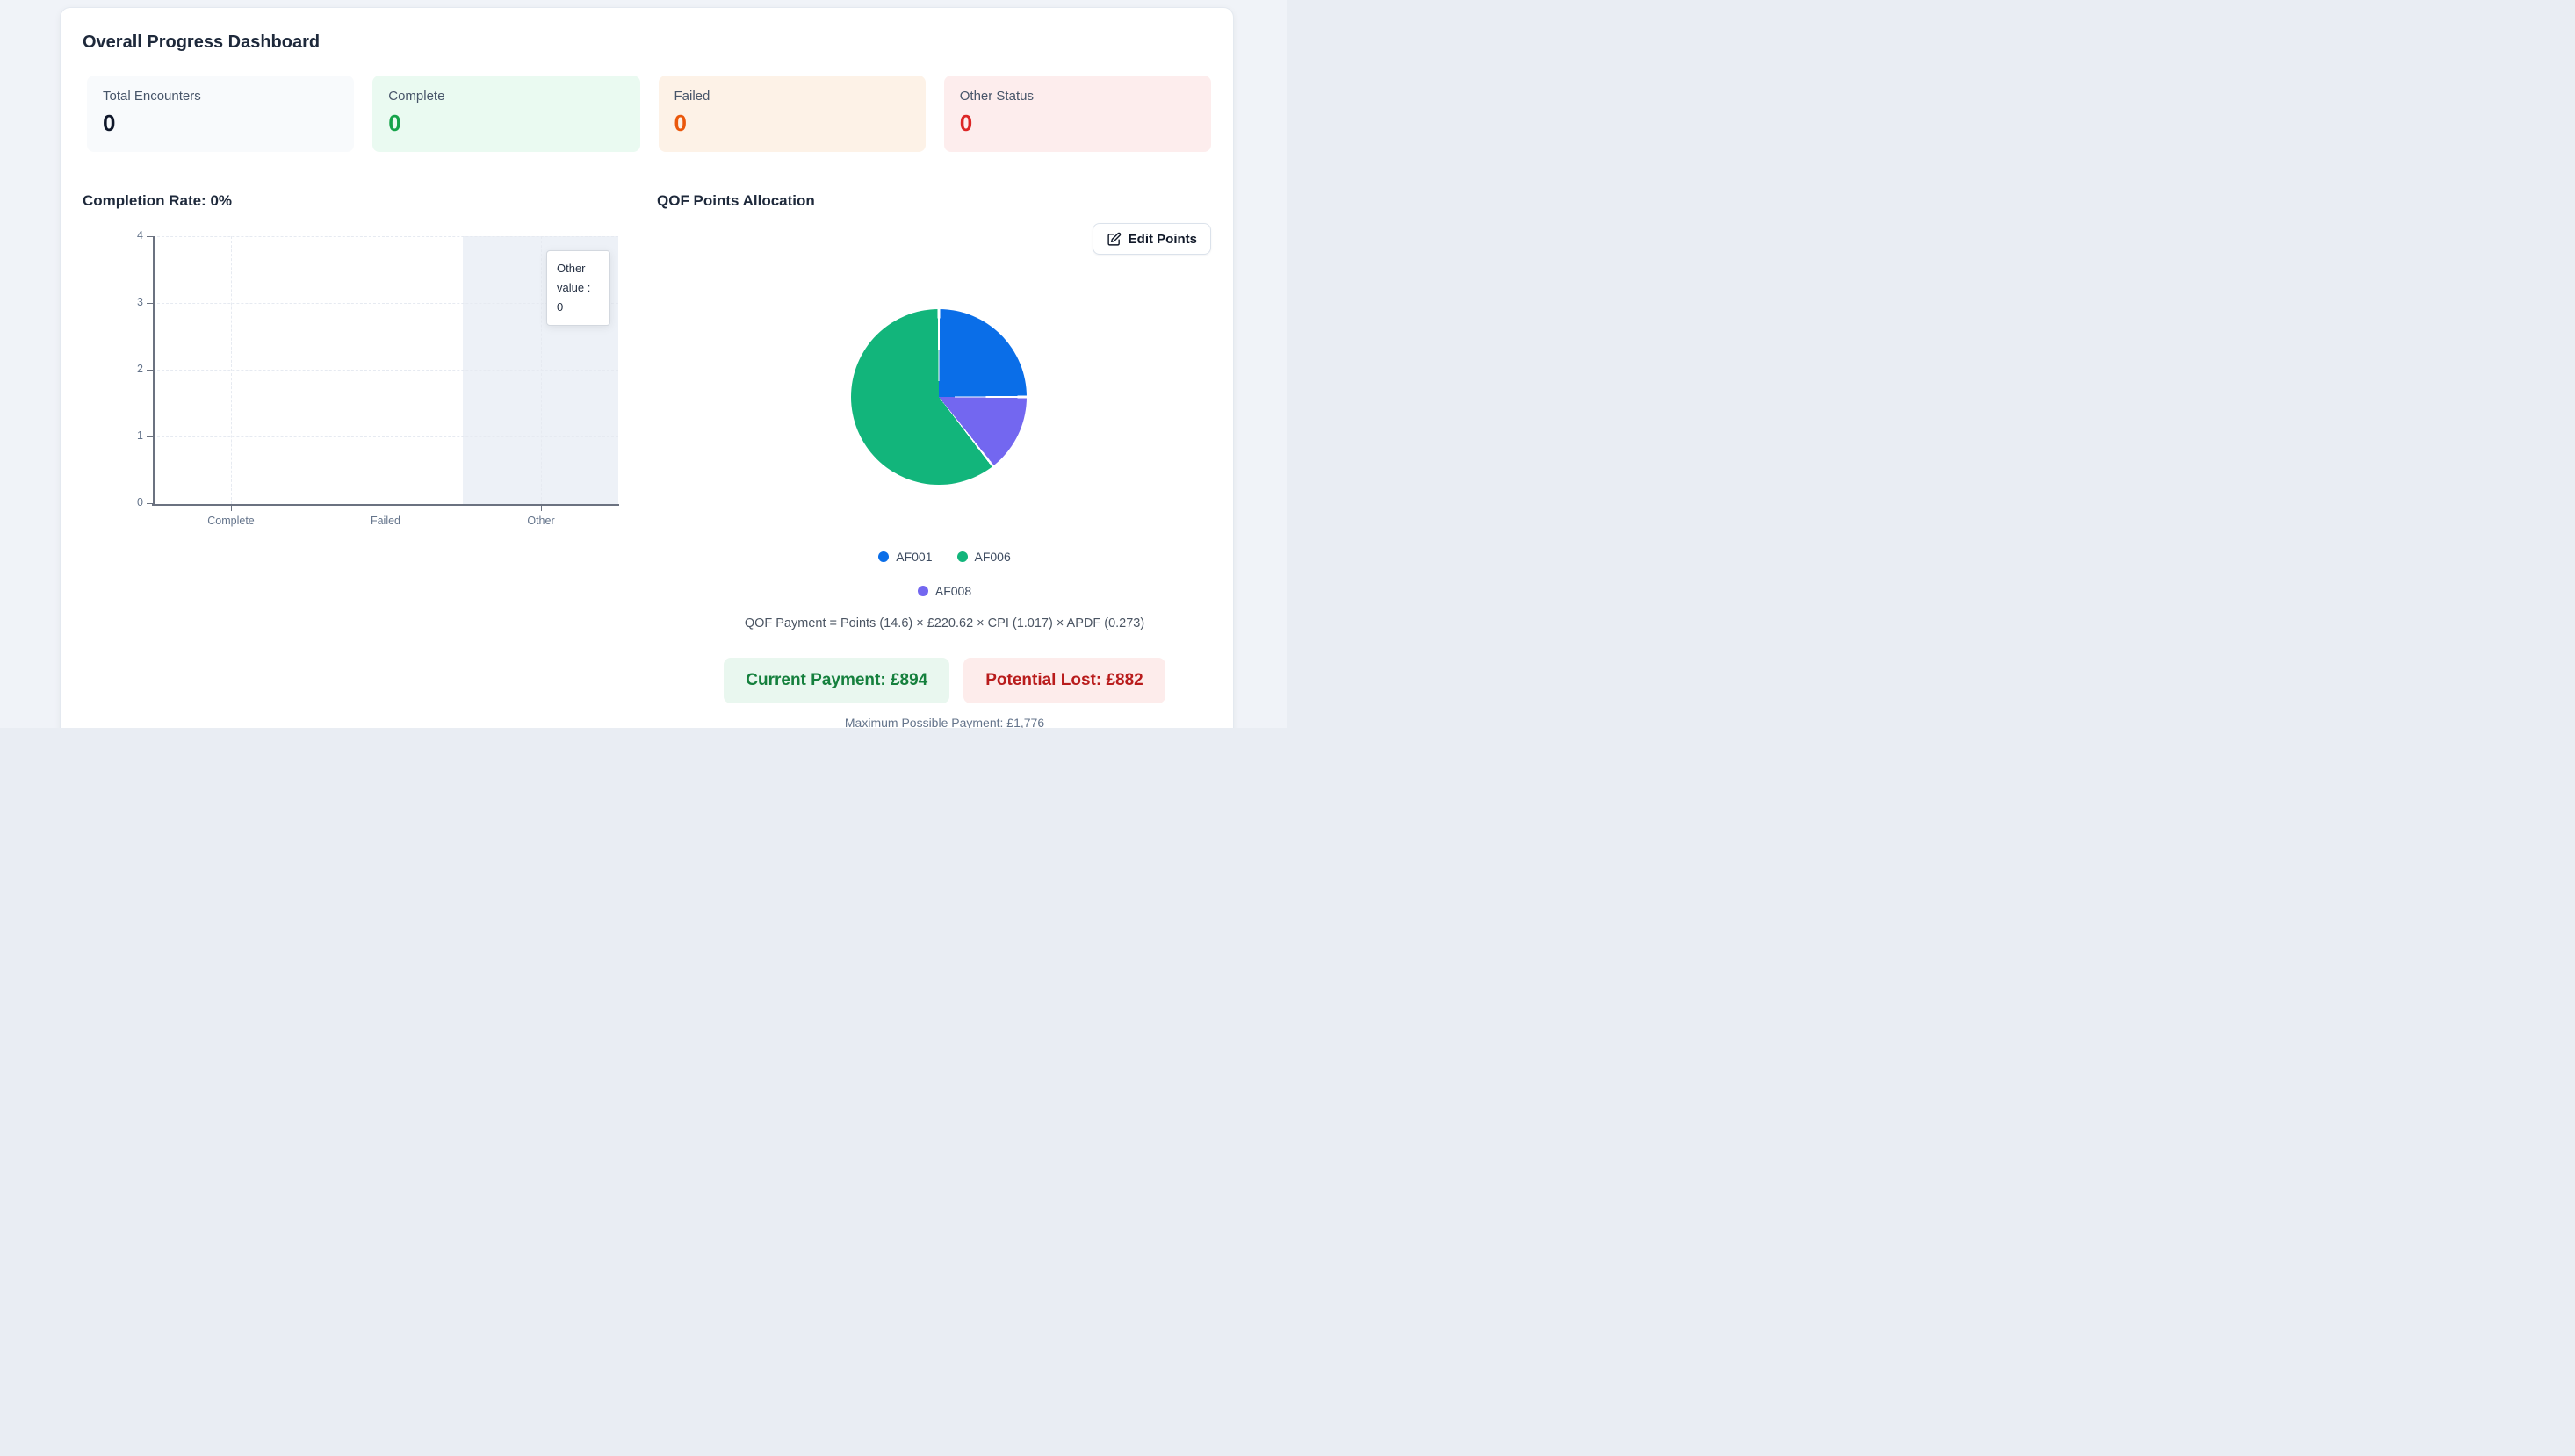 The height and width of the screenshot is (1456, 2575). What do you see at coordinates (541, 521) in the screenshot?
I see `x-tick-label: Other` at bounding box center [541, 521].